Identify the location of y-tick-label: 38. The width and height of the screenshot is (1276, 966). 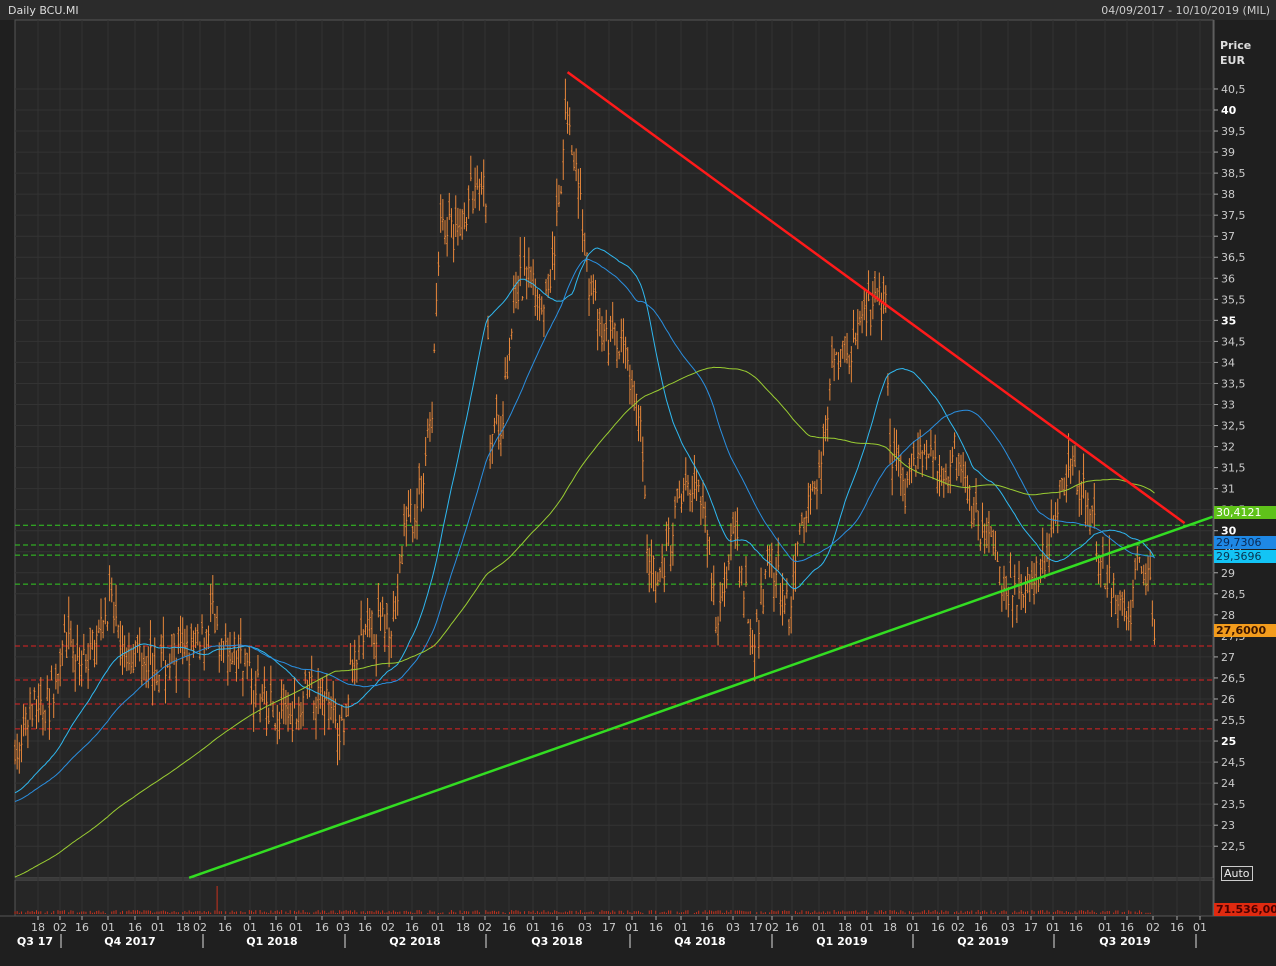
(1228, 194).